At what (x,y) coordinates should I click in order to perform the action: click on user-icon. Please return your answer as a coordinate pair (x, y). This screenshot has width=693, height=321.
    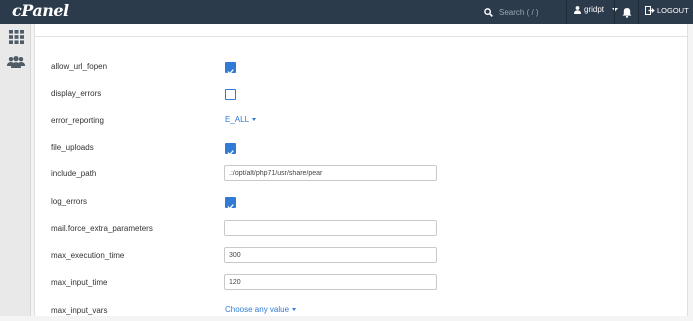
    Looking at the image, I should click on (577, 9).